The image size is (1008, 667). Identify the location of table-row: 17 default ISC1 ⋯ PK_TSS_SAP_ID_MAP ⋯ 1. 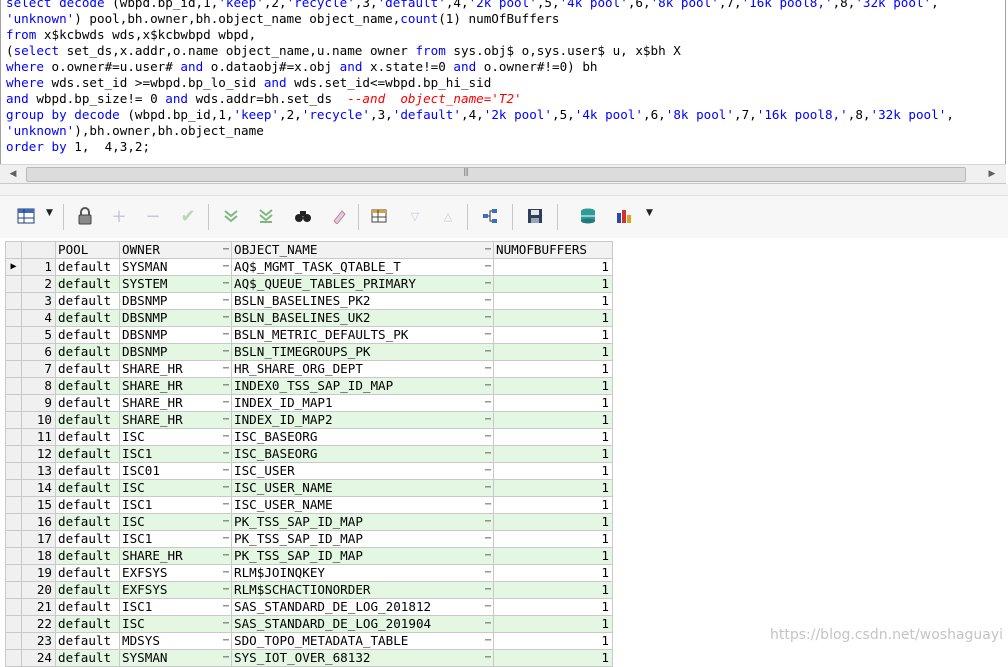
(309, 539).